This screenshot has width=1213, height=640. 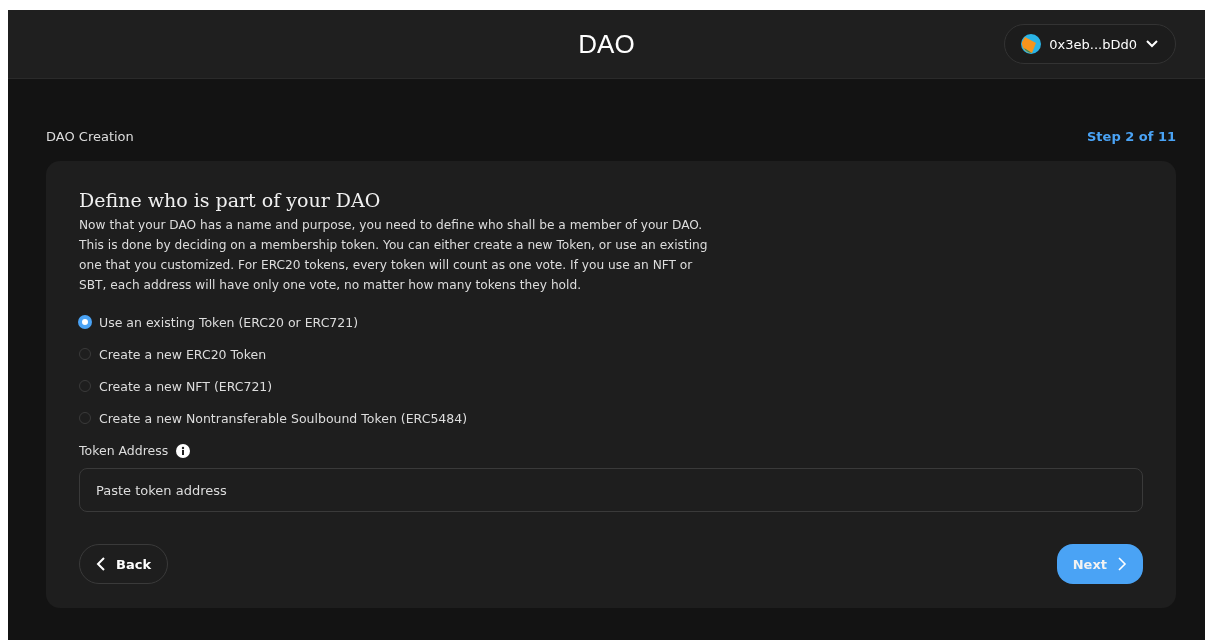 I want to click on back-button: Back, so click(x=124, y=564).